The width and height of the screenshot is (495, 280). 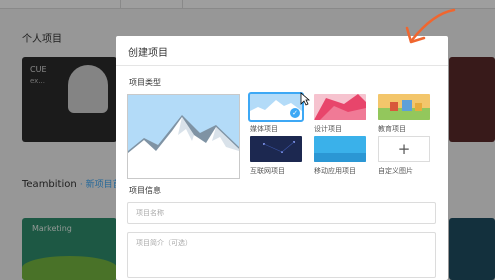 I want to click on education-thumbnail-image, so click(x=404, y=107).